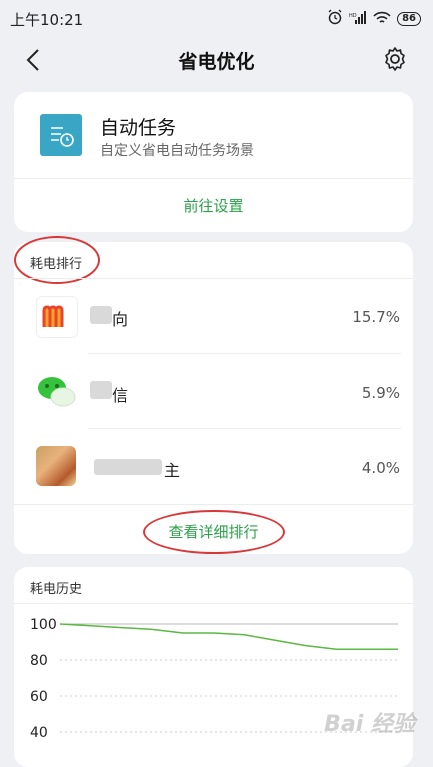  I want to click on auto-task-subtitle: 自定义省电自动任务场景, so click(177, 151).